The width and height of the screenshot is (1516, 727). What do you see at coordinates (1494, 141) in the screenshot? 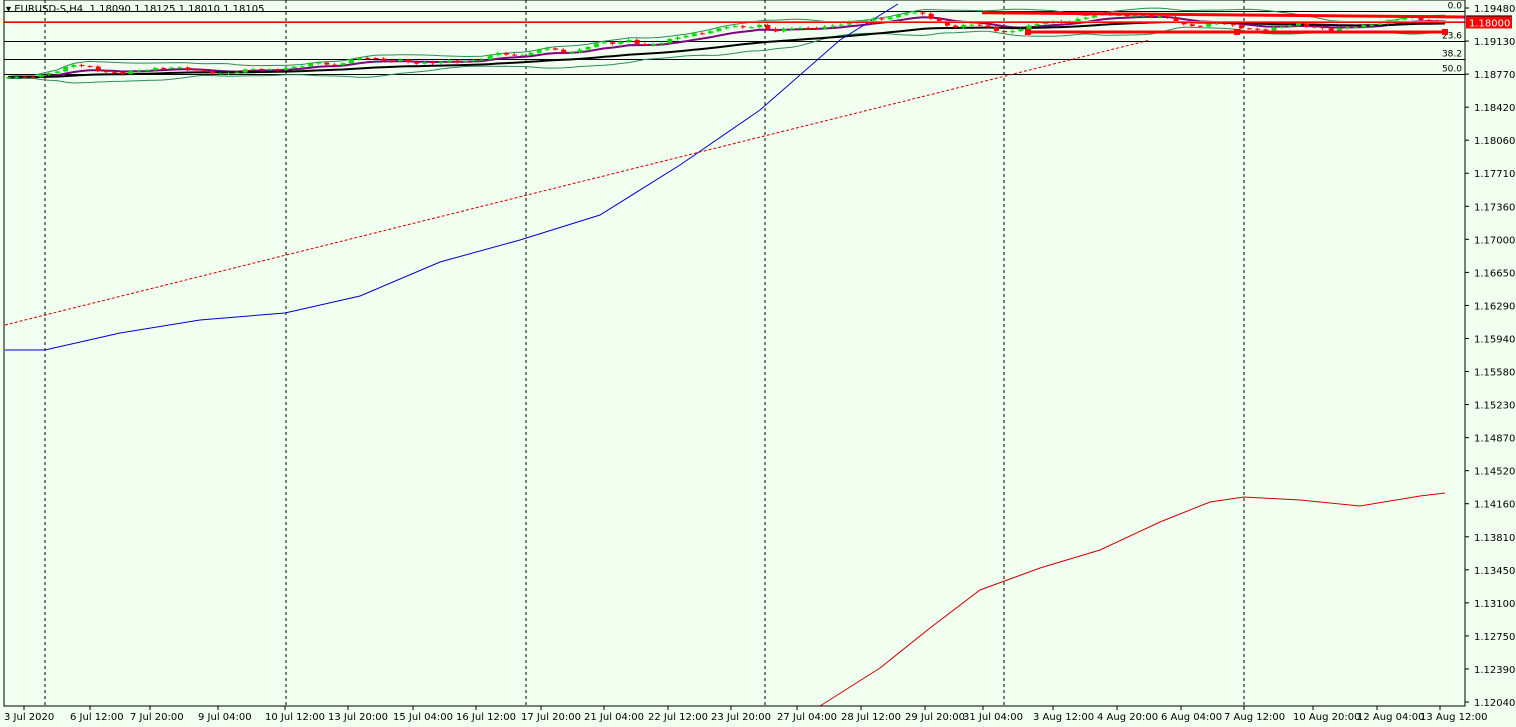
I see `price-tick-label: 1.18060` at bounding box center [1494, 141].